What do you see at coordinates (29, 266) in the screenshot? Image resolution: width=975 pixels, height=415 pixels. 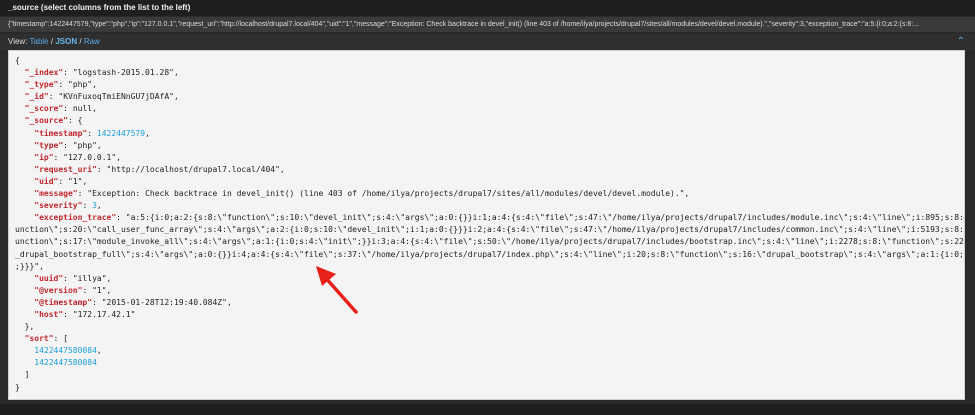 I see `json-value-continuation: ;}}}",` at bounding box center [29, 266].